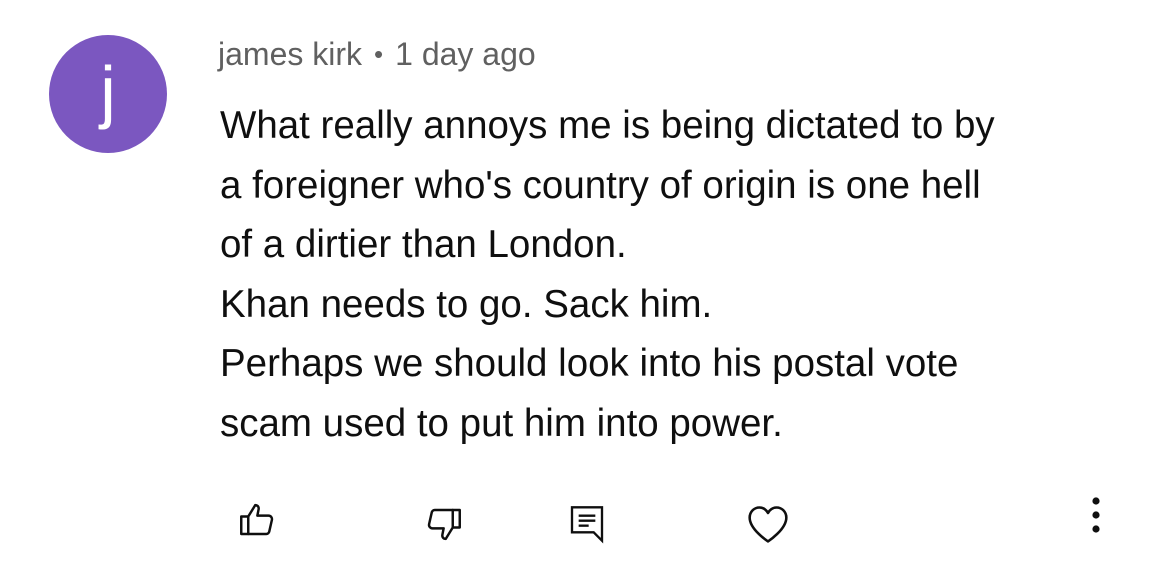 The height and width of the screenshot is (585, 1170). Describe the element at coordinates (466, 304) in the screenshot. I see `comment-line: Khan needs to go. Sack him.` at that location.